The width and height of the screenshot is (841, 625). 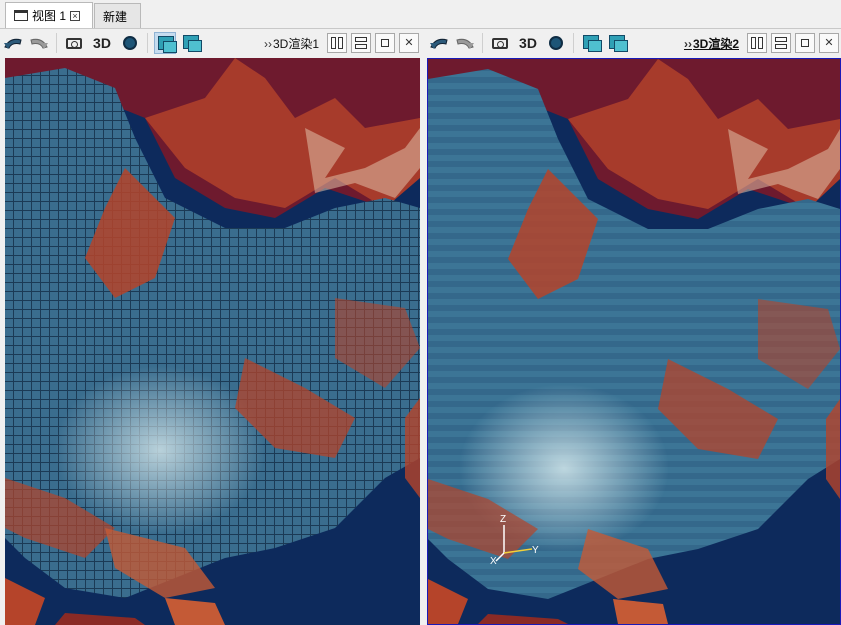 I want to click on tab-label: 新建, so click(x=115, y=16).